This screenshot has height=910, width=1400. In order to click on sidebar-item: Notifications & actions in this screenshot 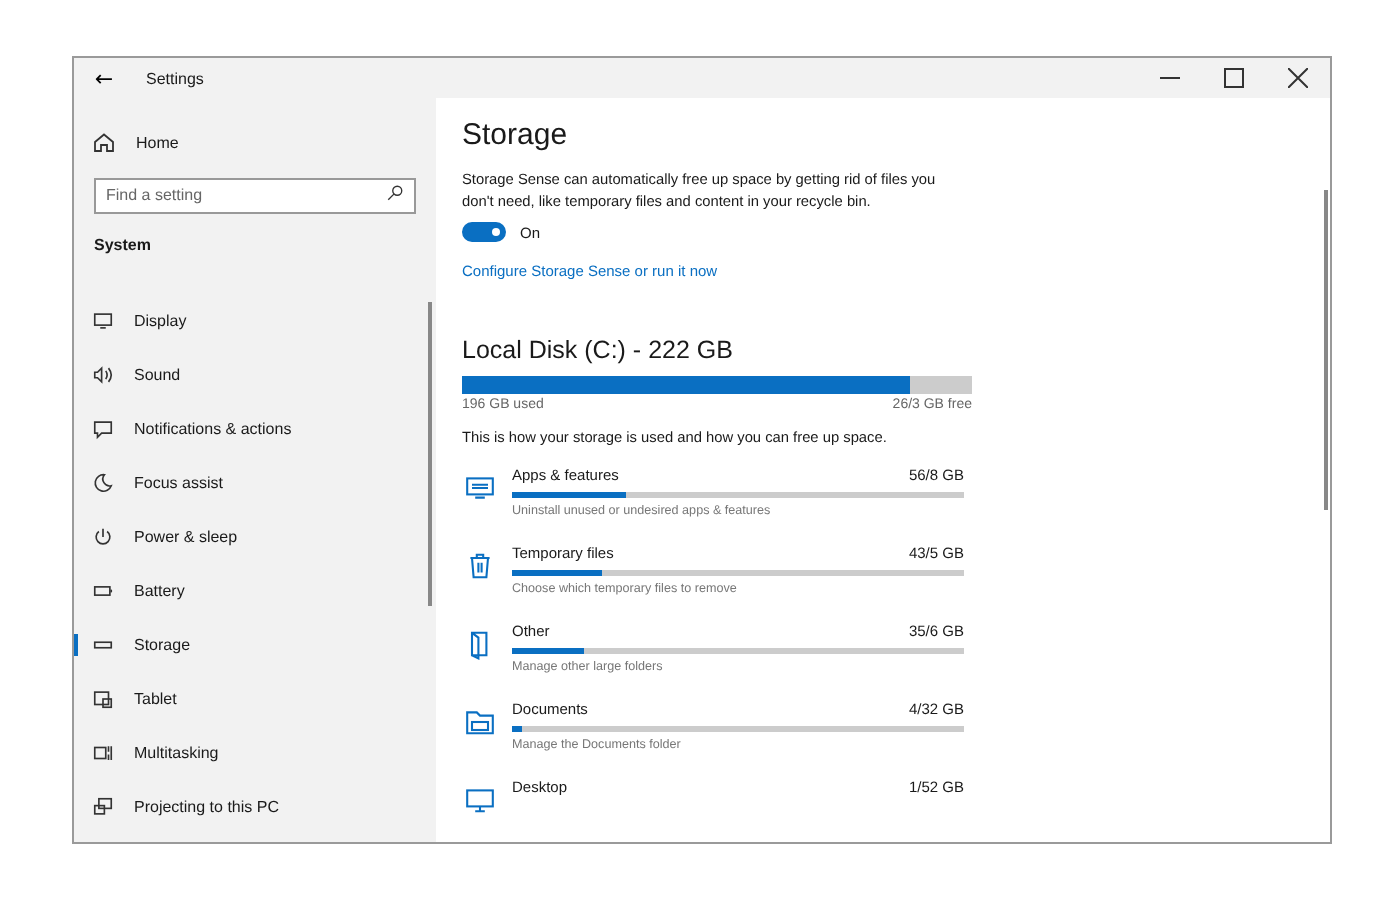, I will do `click(255, 429)`.